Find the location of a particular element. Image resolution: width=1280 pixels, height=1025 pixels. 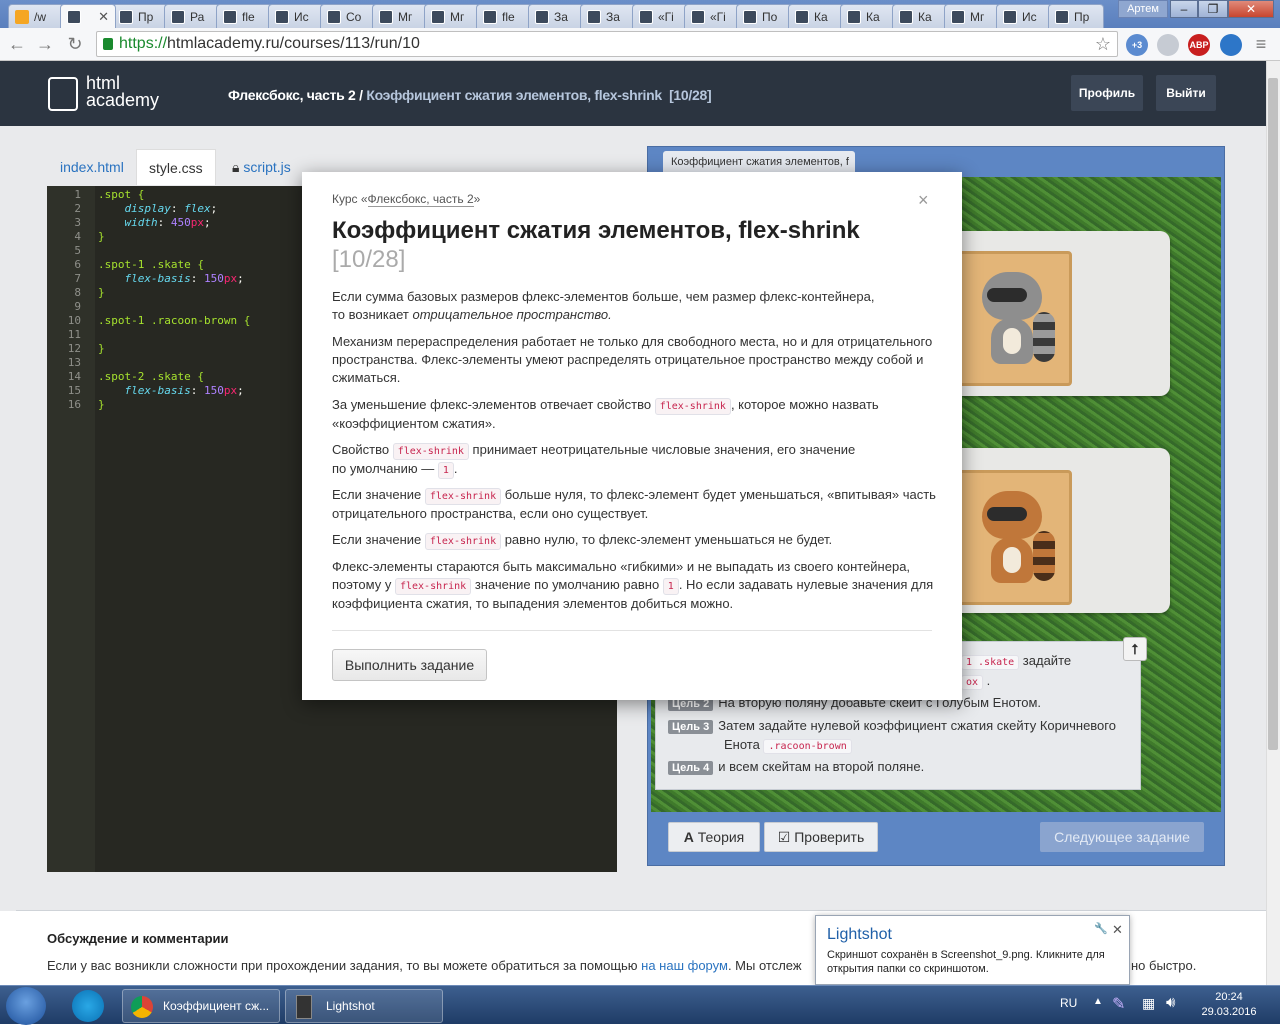

back-icon: ← is located at coordinates (17, 44).